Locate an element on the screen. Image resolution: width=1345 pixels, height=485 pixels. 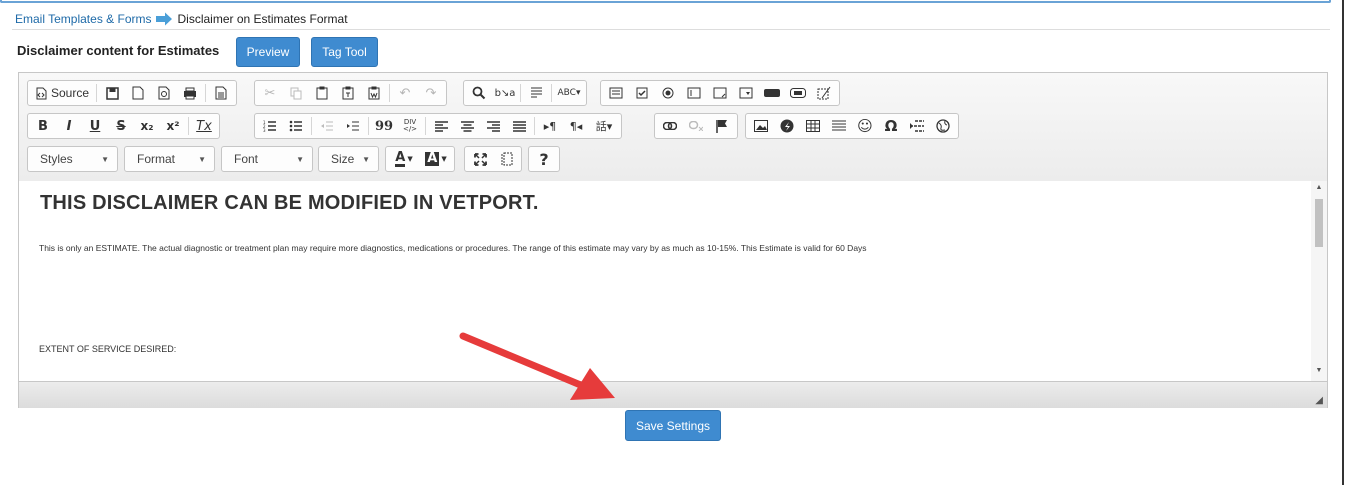
replace-icon: b↘a is located at coordinates (505, 93).